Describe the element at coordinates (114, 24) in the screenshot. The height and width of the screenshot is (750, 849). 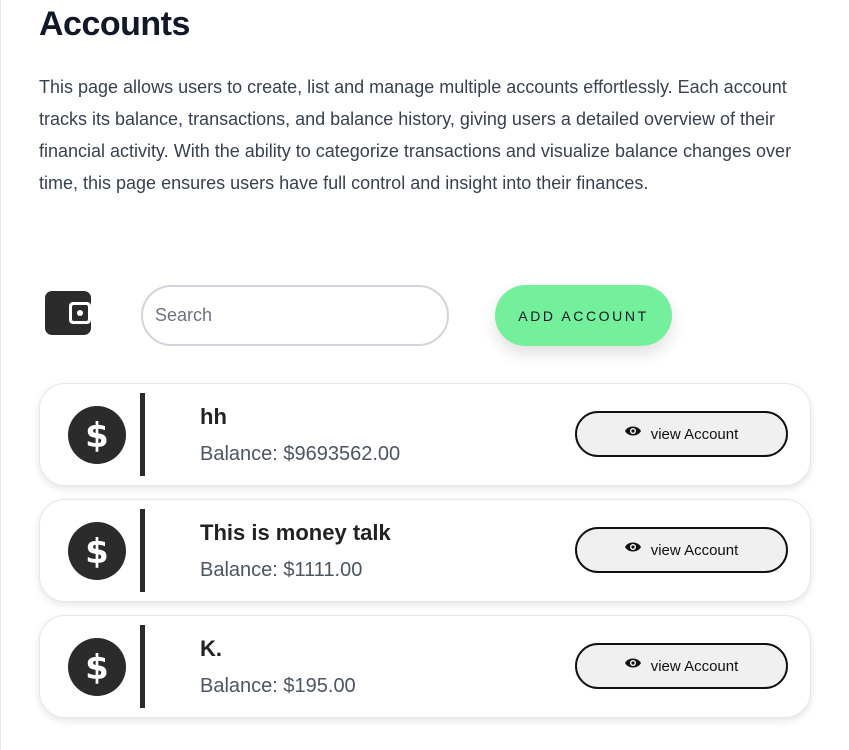
I see `page-title: Accounts` at that location.